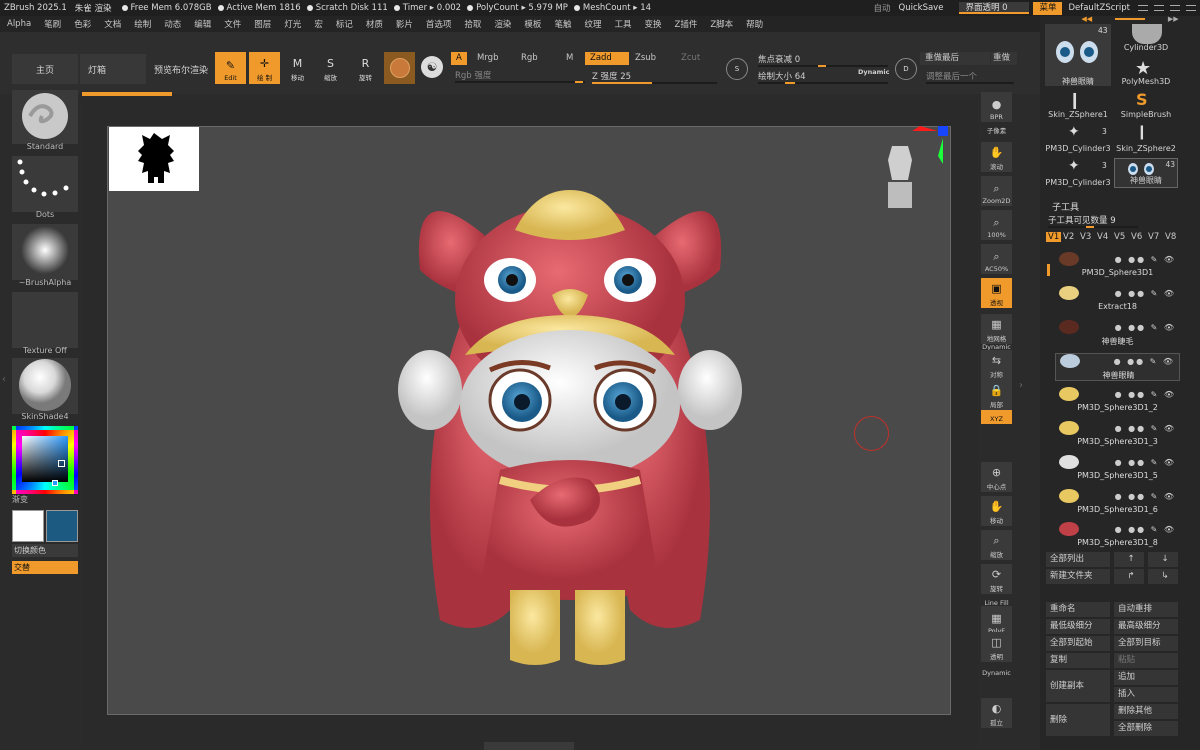 Image resolution: width=1200 pixels, height=750 pixels. I want to click on right-tool-button: ▣ 透视, so click(996, 293).